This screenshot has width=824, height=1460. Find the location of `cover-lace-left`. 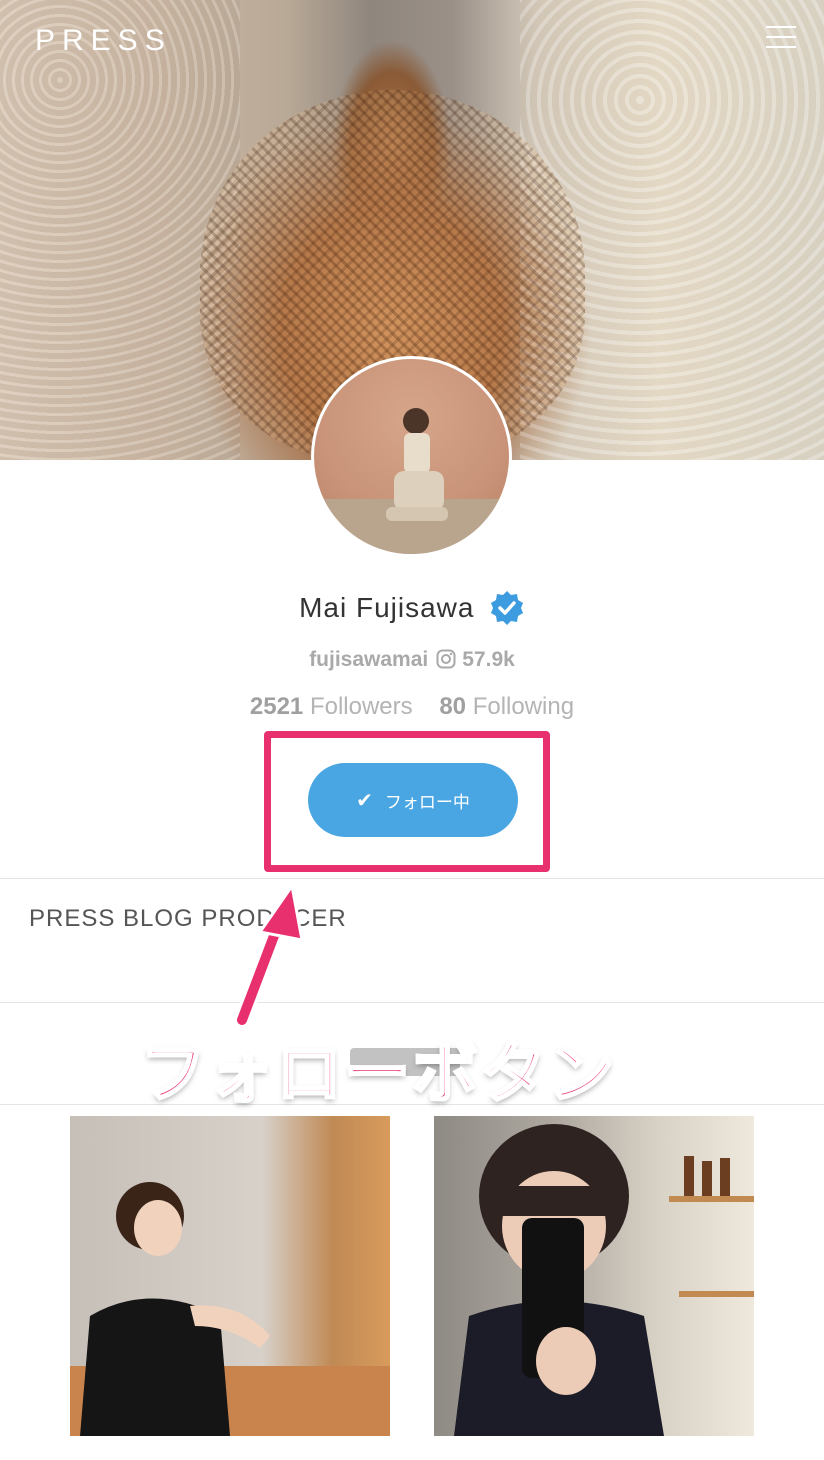

cover-lace-left is located at coordinates (120, 230).